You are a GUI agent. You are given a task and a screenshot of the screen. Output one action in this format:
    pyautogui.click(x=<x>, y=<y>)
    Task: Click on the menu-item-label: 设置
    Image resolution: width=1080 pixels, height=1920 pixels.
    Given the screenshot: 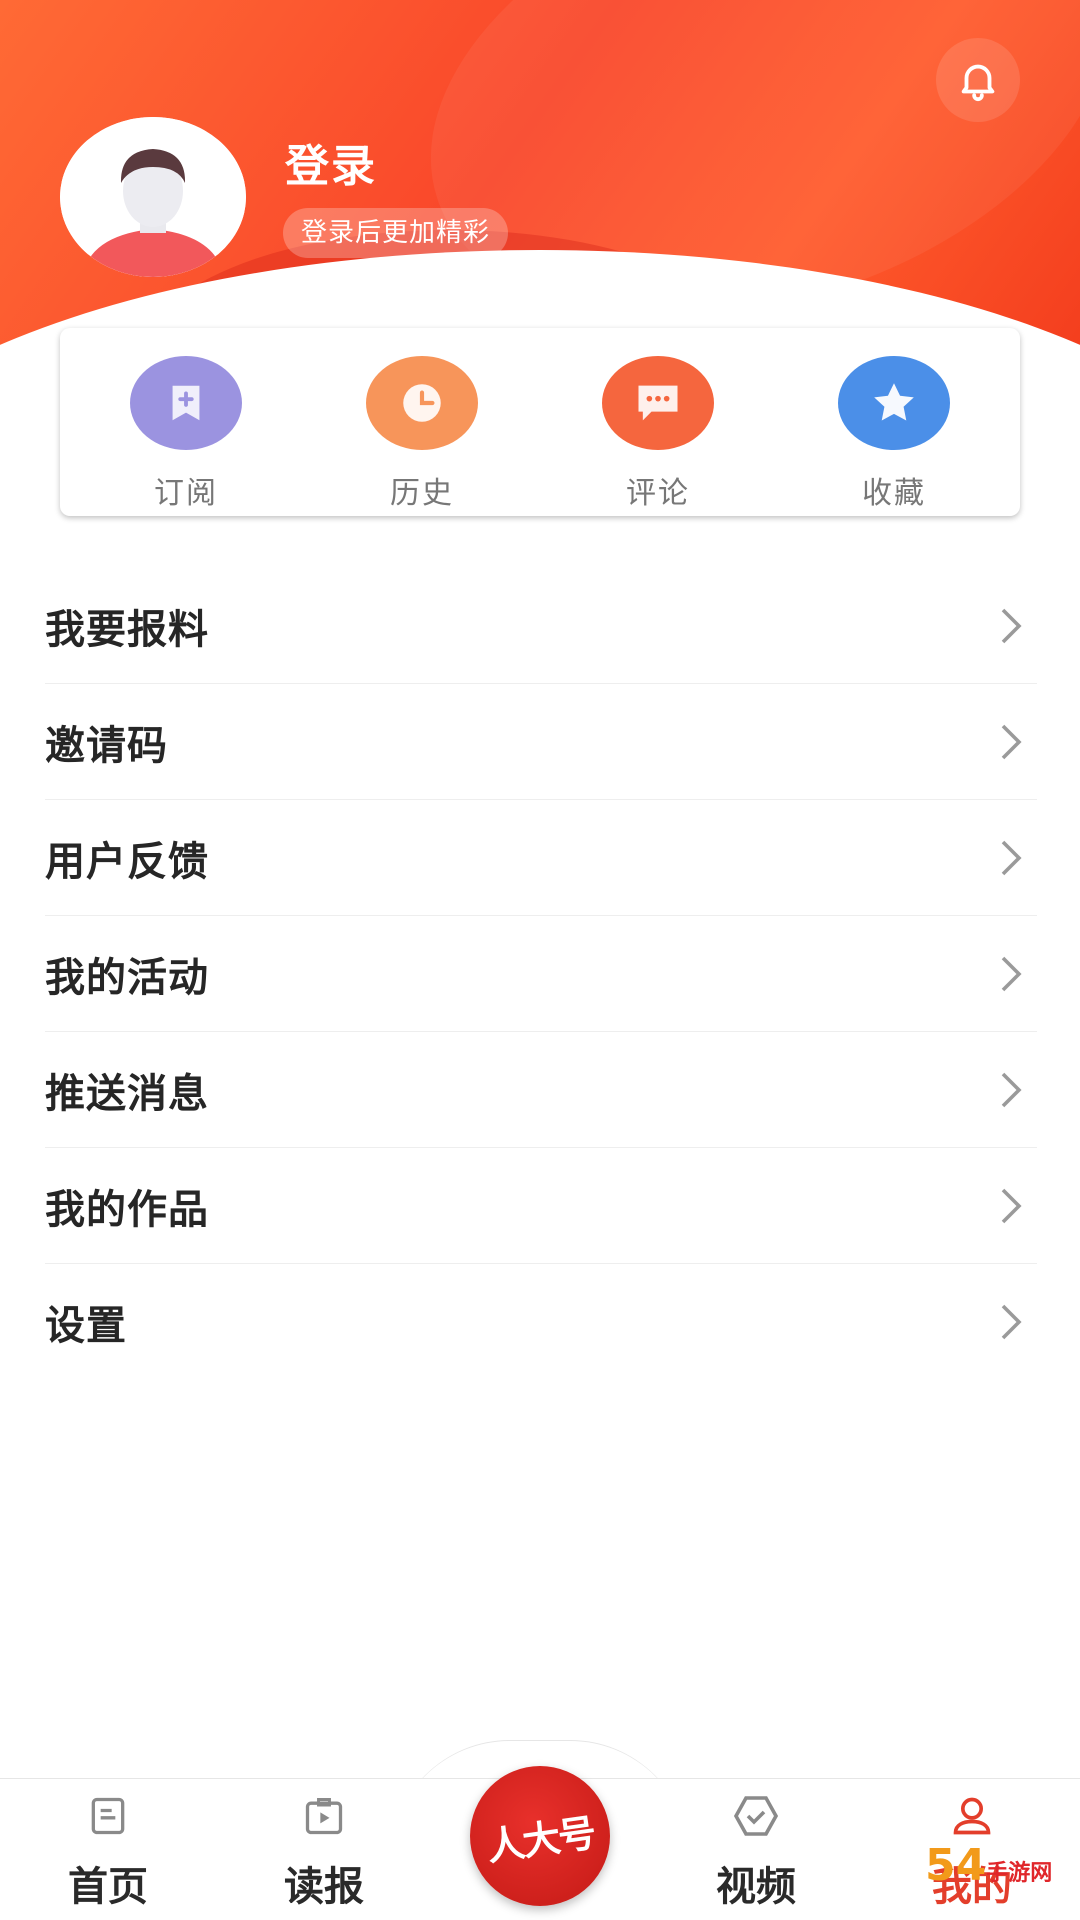 What is the action you would take?
    pyautogui.click(x=86, y=1325)
    